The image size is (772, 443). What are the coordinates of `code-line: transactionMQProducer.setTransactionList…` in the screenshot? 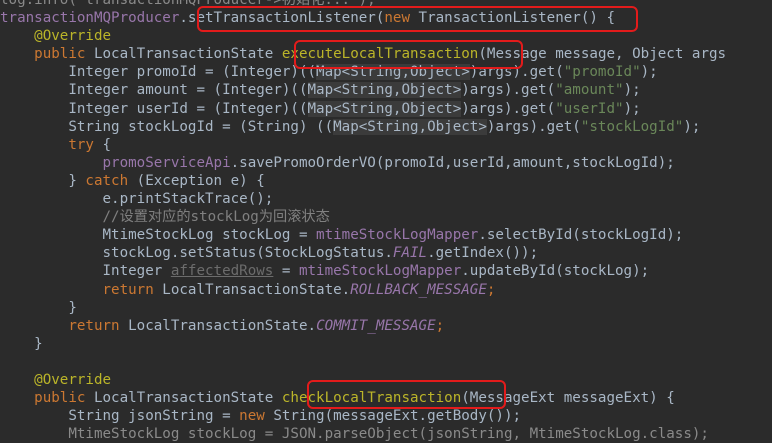 It's located at (386, 18).